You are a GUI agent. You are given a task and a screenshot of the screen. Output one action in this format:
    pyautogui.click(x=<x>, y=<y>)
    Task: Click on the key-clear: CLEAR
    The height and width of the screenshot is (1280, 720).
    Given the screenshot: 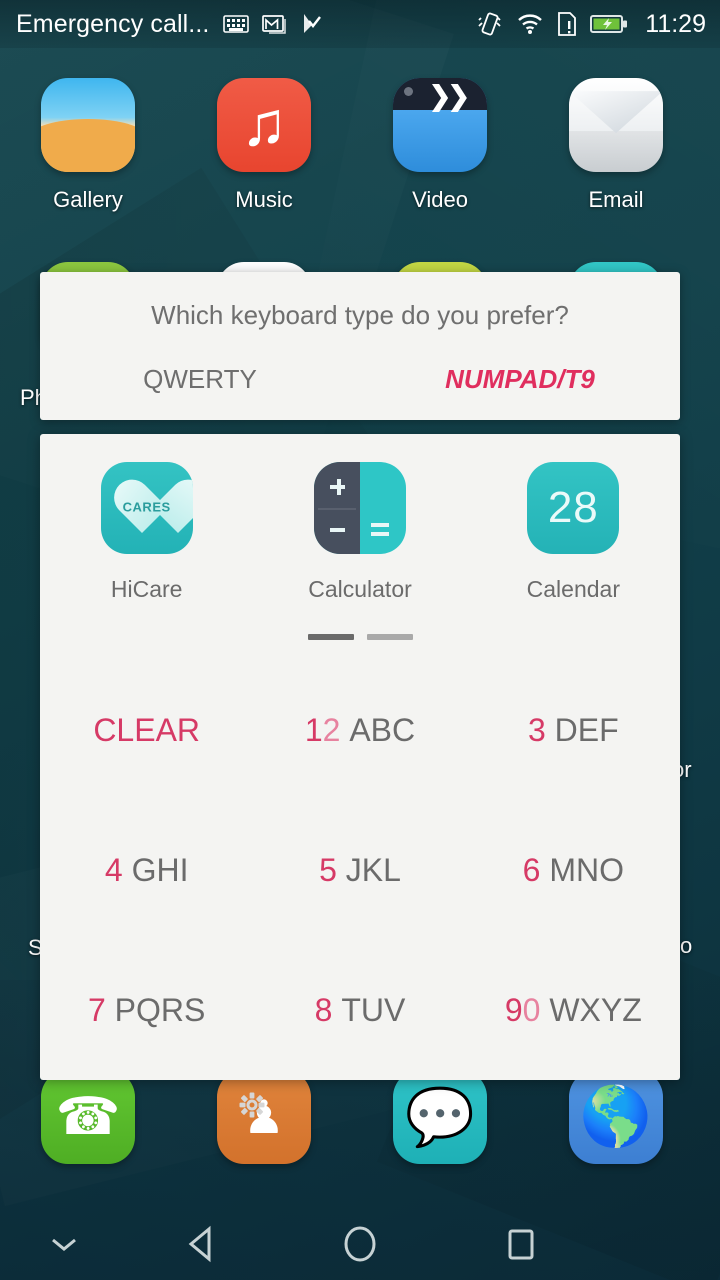 What is the action you would take?
    pyautogui.click(x=146, y=730)
    